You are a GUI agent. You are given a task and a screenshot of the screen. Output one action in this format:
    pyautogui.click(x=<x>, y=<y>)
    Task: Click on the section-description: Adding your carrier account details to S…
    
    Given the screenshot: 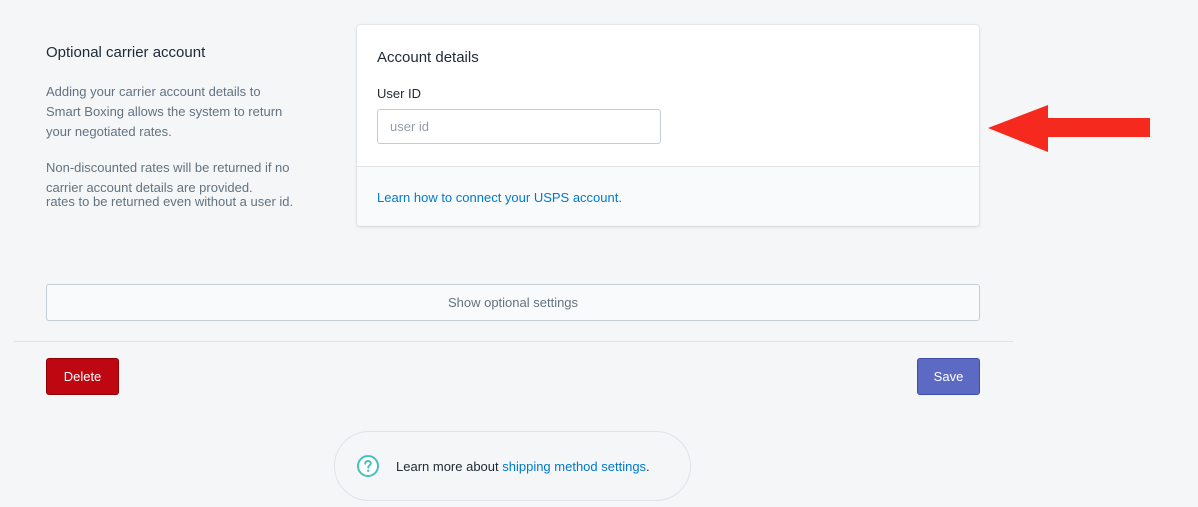 What is the action you would take?
    pyautogui.click(x=172, y=155)
    